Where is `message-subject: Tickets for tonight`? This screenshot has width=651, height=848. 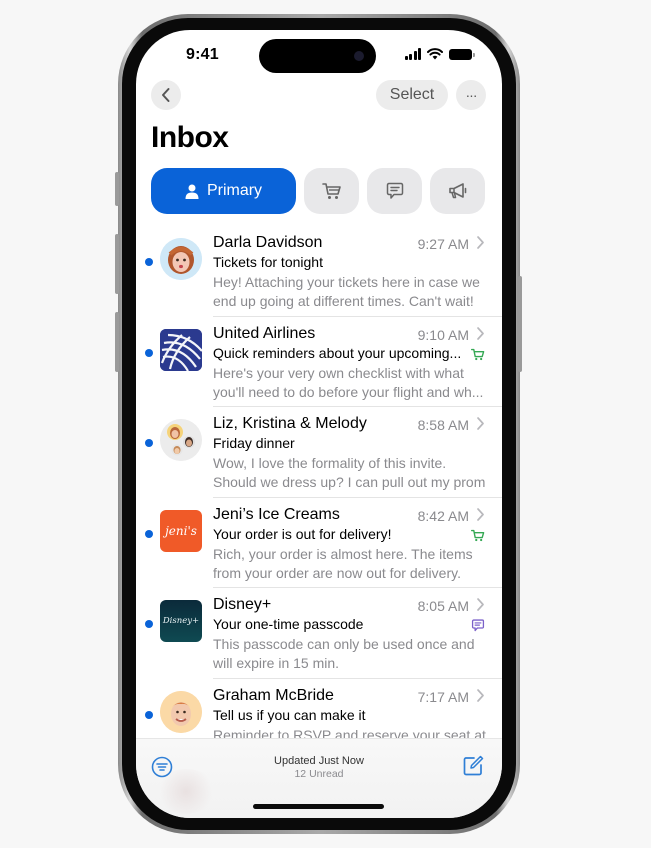 message-subject: Tickets for tonight is located at coordinates (268, 262).